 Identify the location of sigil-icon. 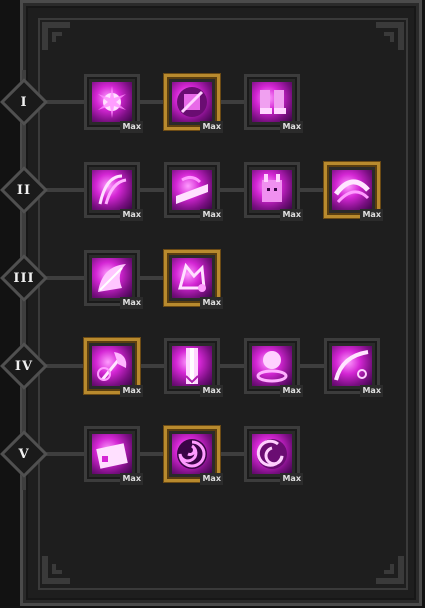
(192, 278).